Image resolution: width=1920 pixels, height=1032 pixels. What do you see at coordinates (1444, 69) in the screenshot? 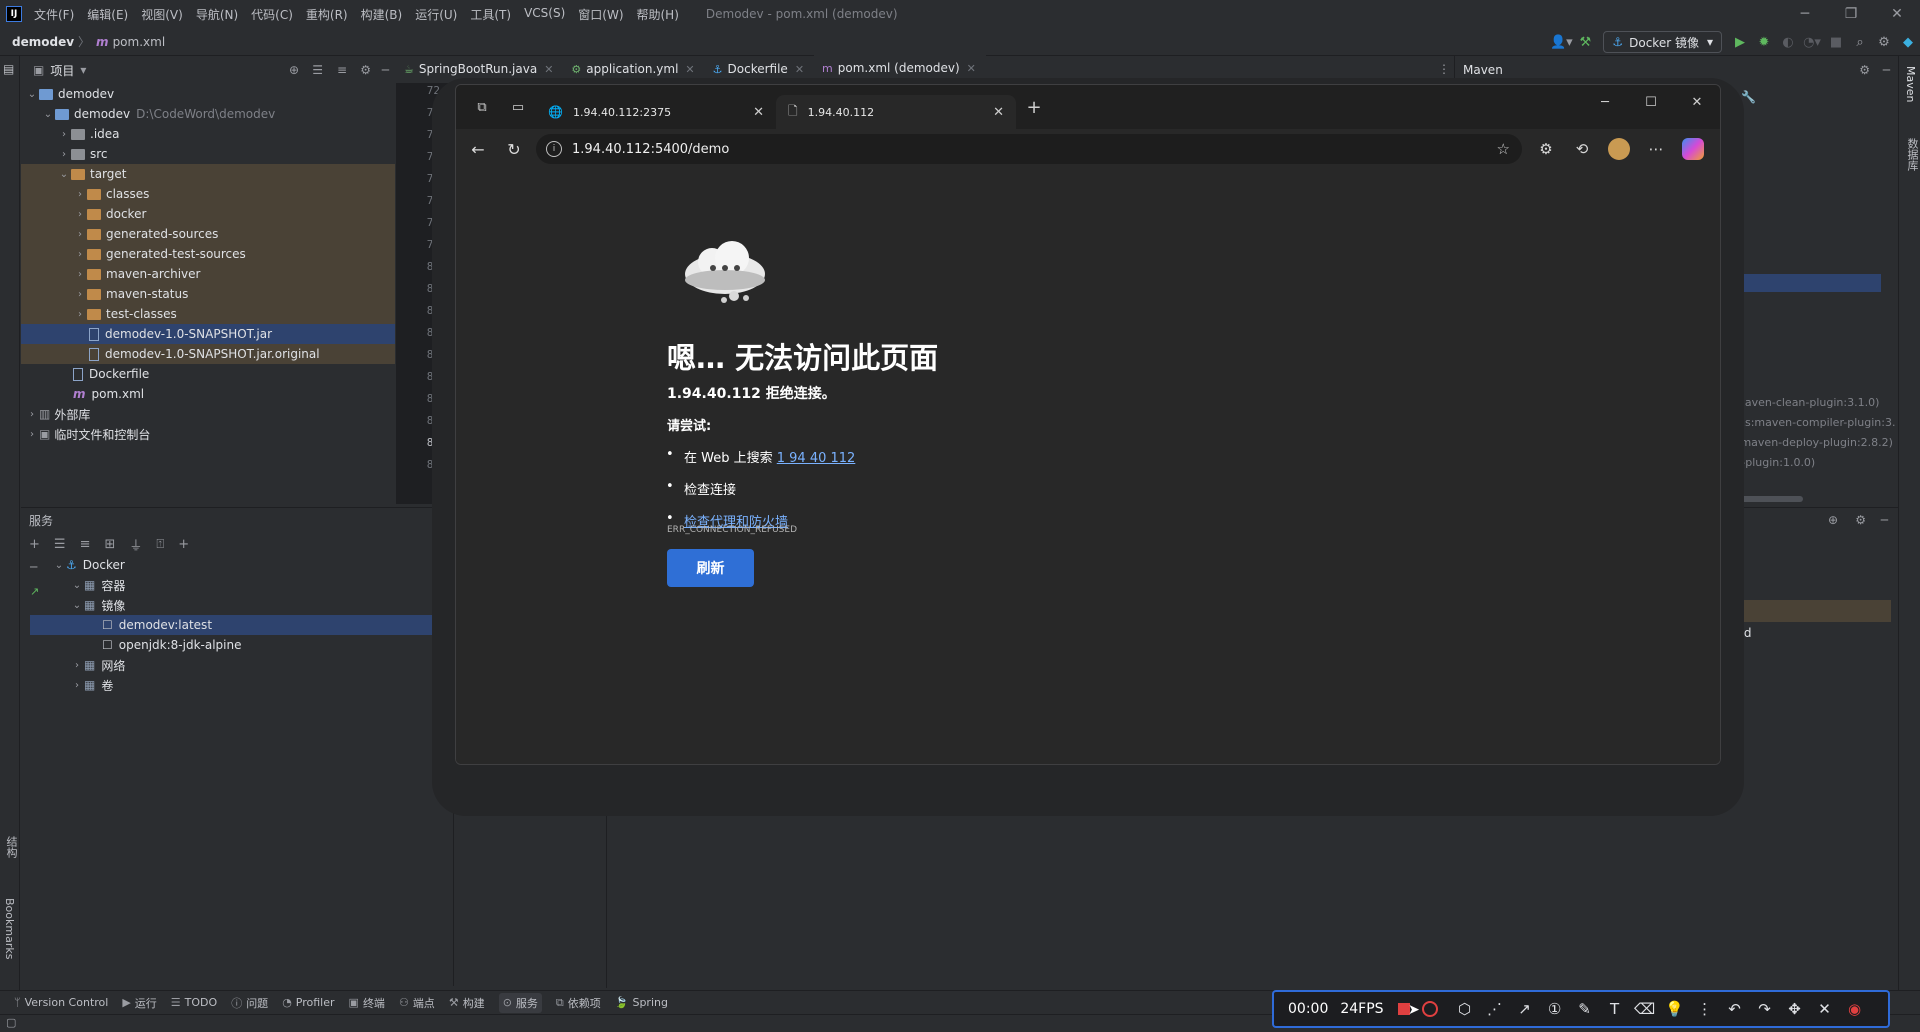
I see `tab-options-icon: ⋮` at bounding box center [1444, 69].